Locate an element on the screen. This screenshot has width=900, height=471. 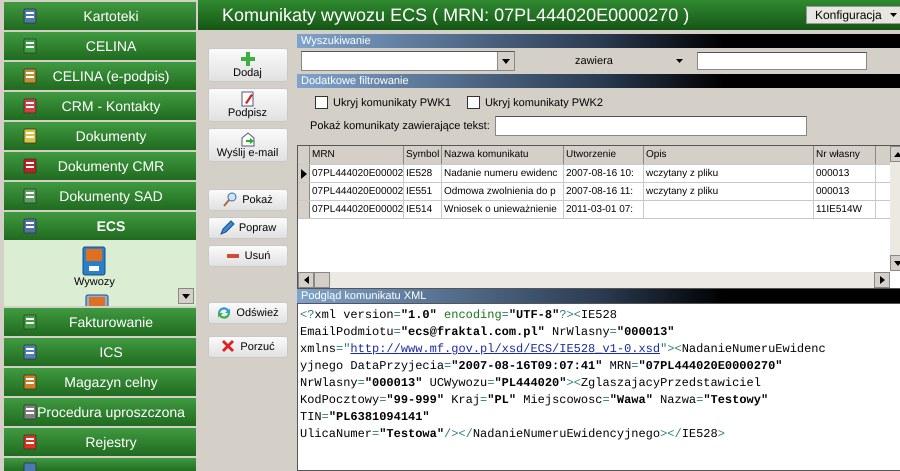
column-header: Nr własny is located at coordinates (845, 155).